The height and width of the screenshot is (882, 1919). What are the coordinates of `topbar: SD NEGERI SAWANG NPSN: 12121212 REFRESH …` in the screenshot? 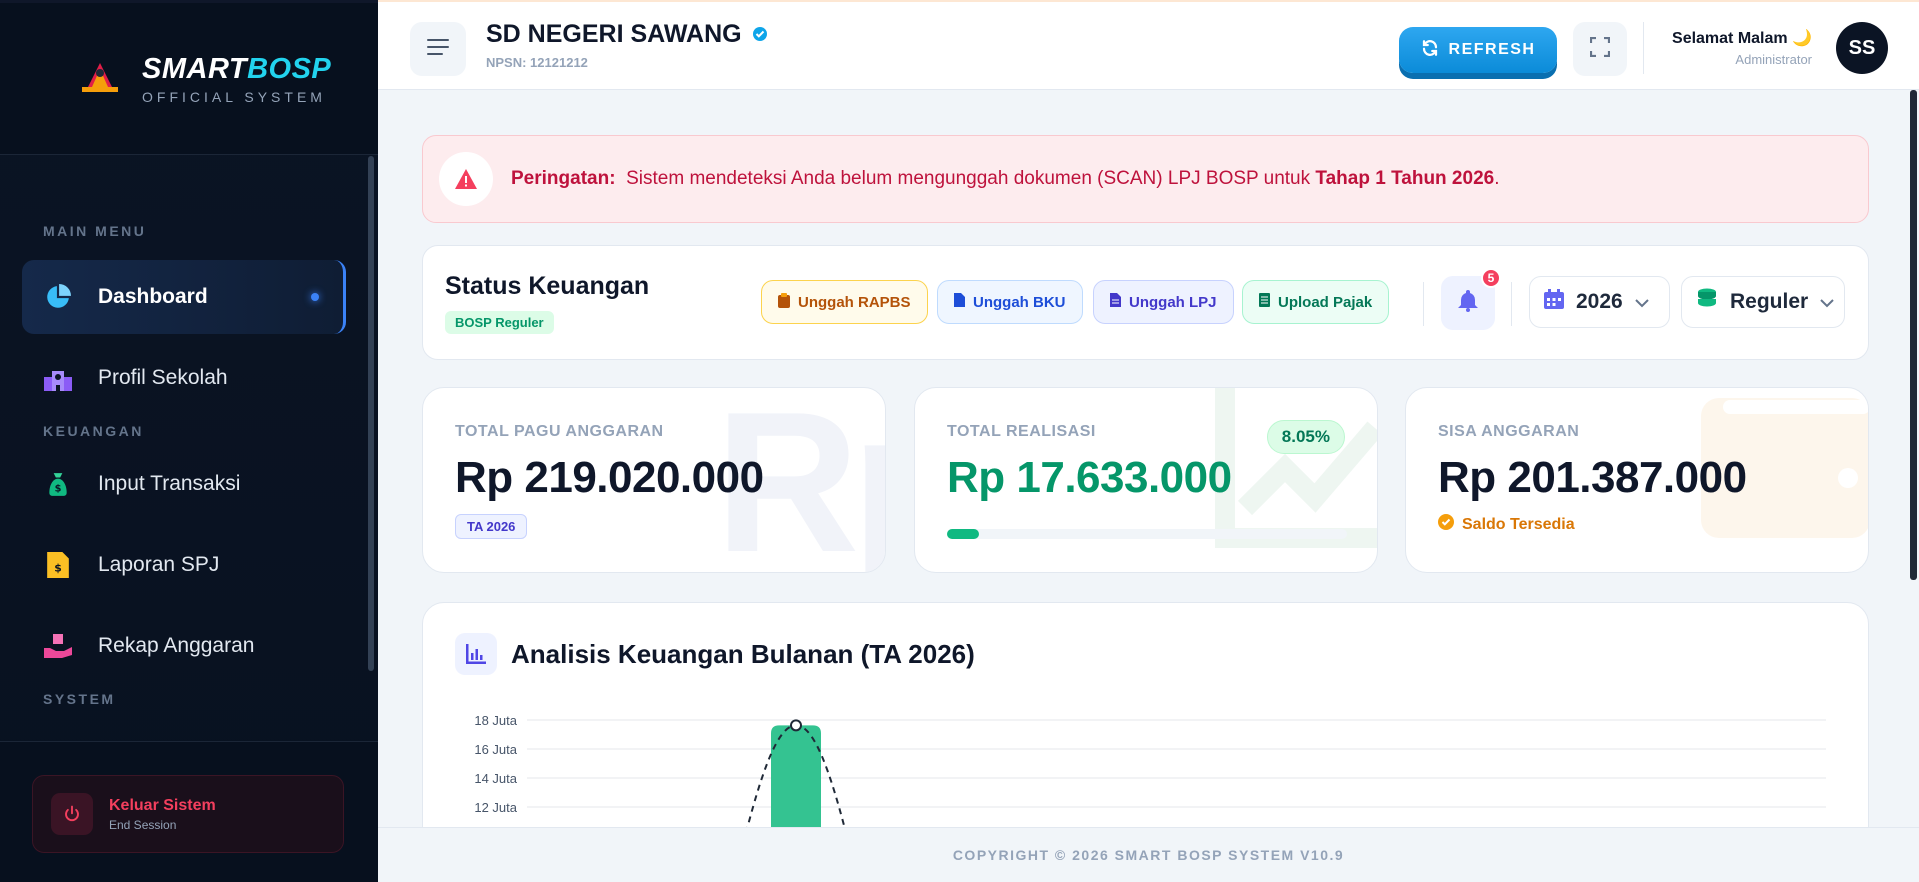 It's located at (1148, 45).